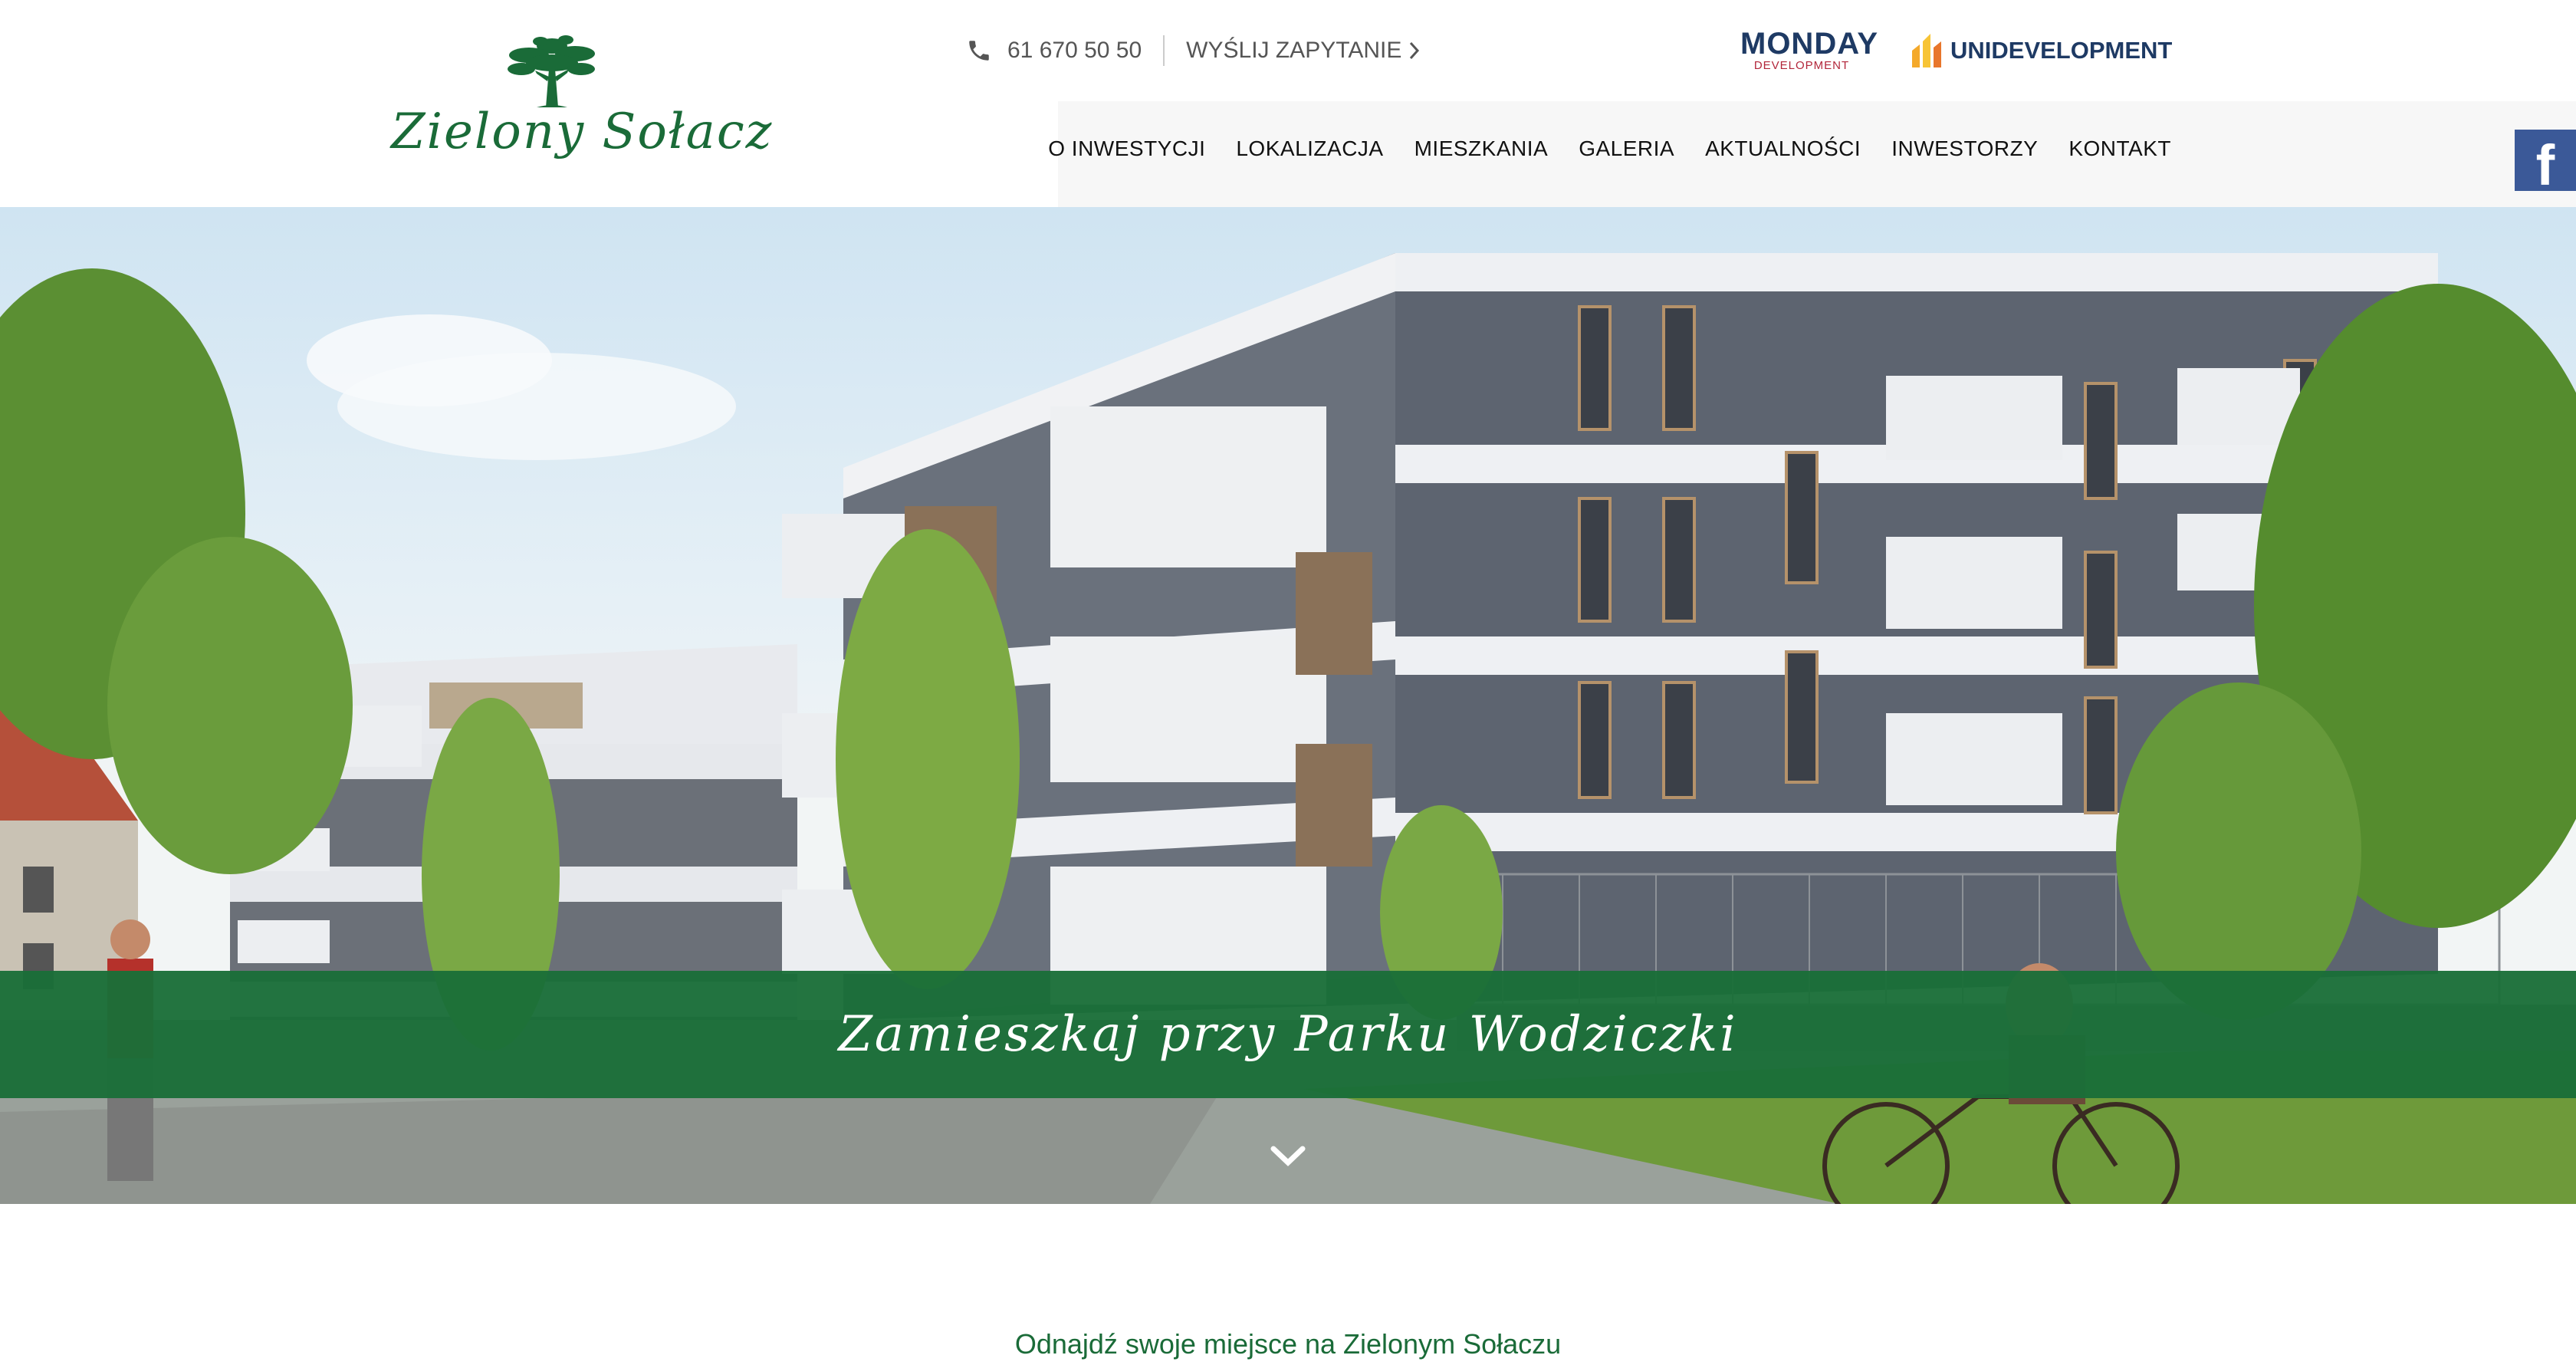 This screenshot has height=1365, width=2576. I want to click on unidevelopment-name: UNIDEVELOPMENT, so click(2062, 50).